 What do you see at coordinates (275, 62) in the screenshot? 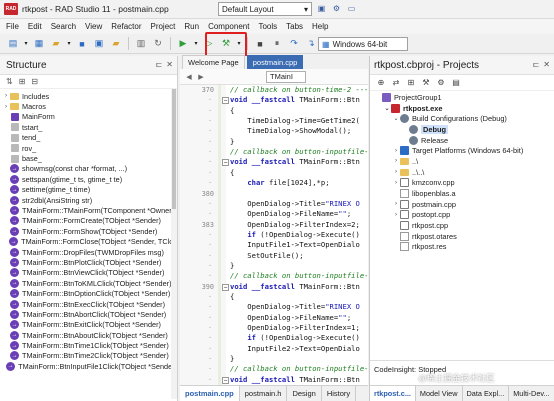
I see `editor-tab: postmain.cpp` at bounding box center [275, 62].